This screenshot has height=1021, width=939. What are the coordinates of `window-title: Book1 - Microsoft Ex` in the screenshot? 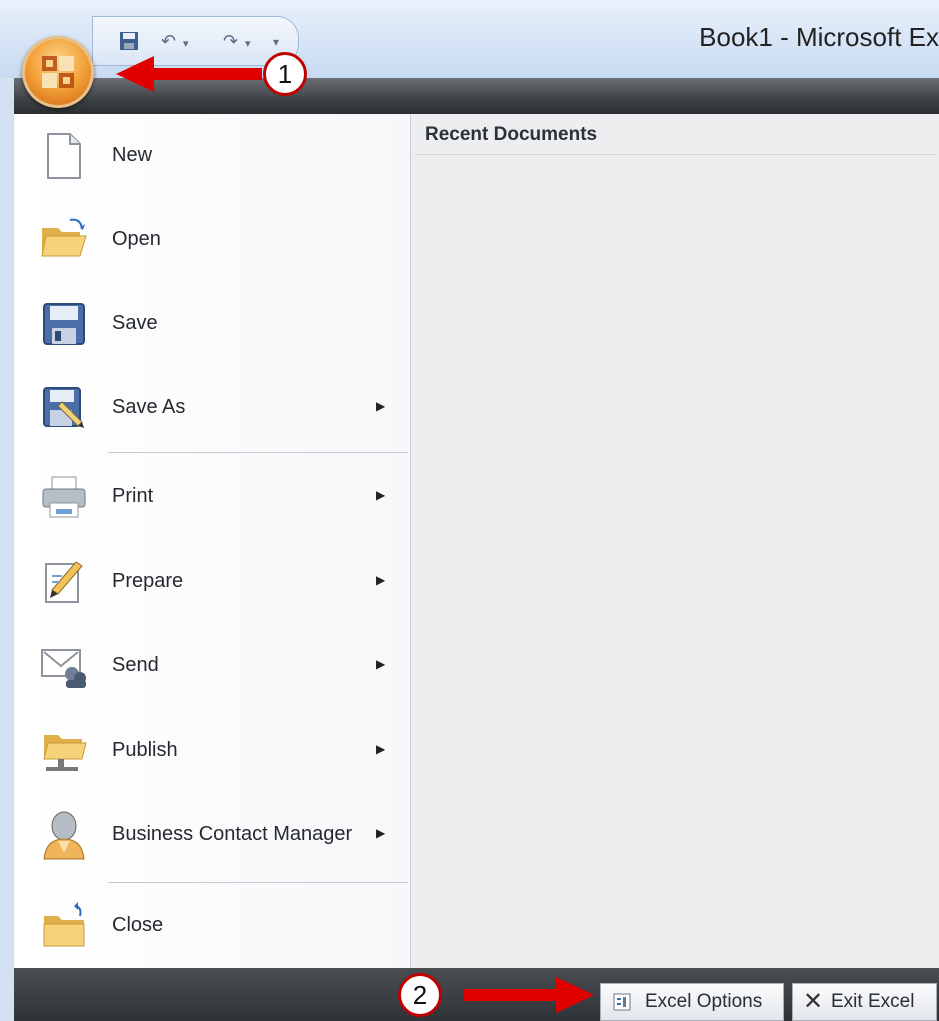 It's located at (819, 37).